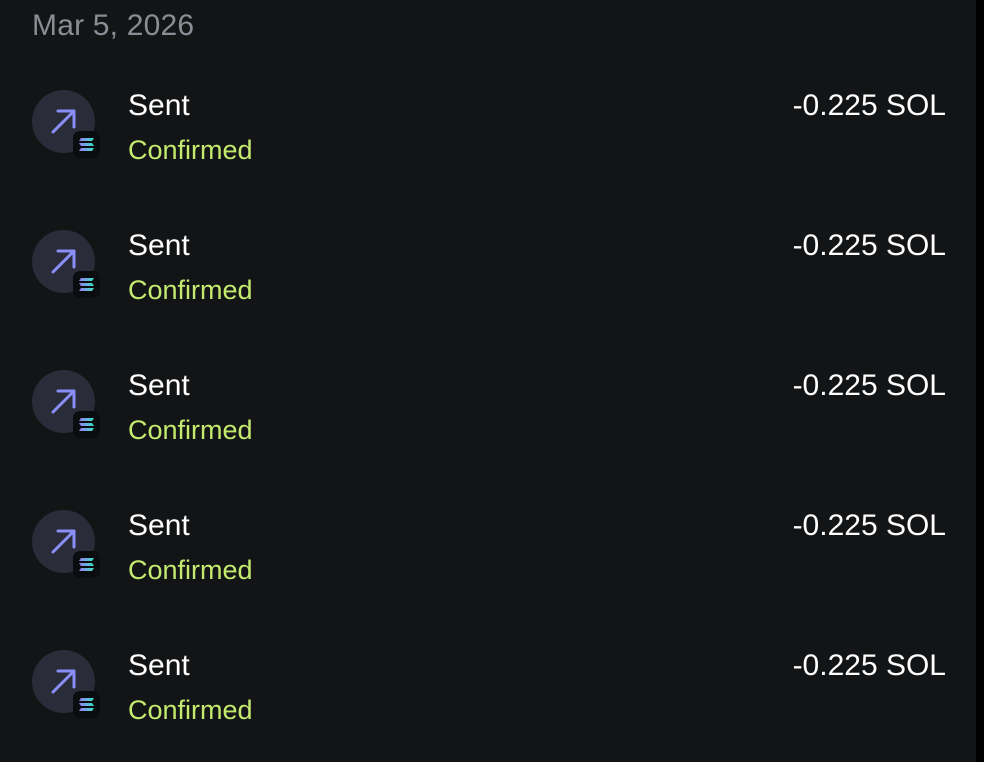  Describe the element at coordinates (980, 381) in the screenshot. I see `scrollbar-edge` at that location.